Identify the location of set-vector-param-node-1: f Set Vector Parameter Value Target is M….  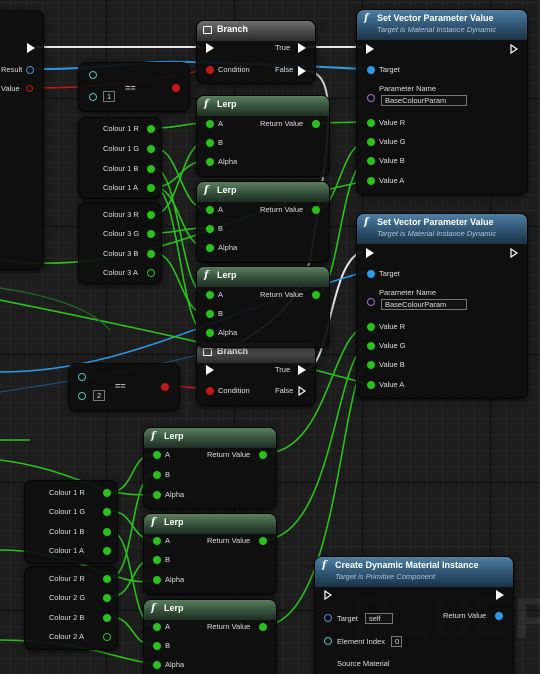
(442, 102).